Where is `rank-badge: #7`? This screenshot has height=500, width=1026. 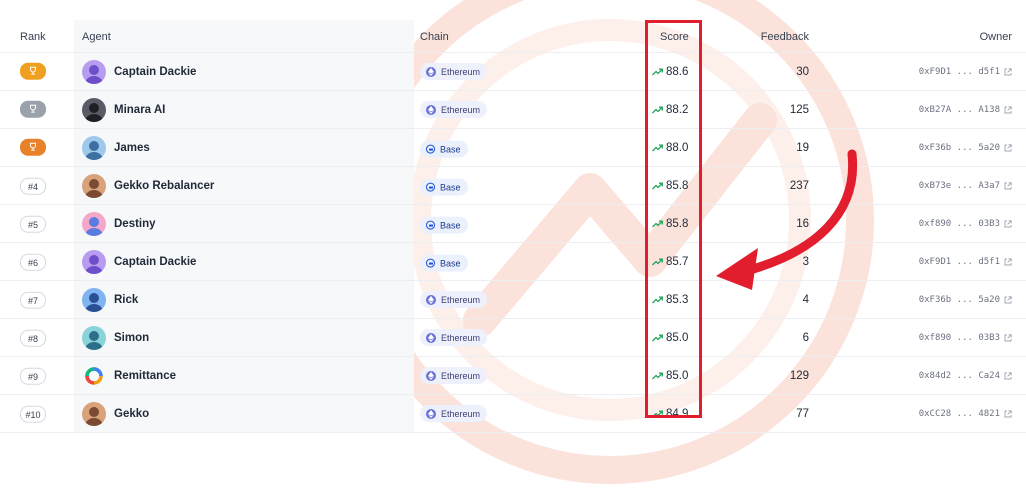
rank-badge: #7 is located at coordinates (33, 300).